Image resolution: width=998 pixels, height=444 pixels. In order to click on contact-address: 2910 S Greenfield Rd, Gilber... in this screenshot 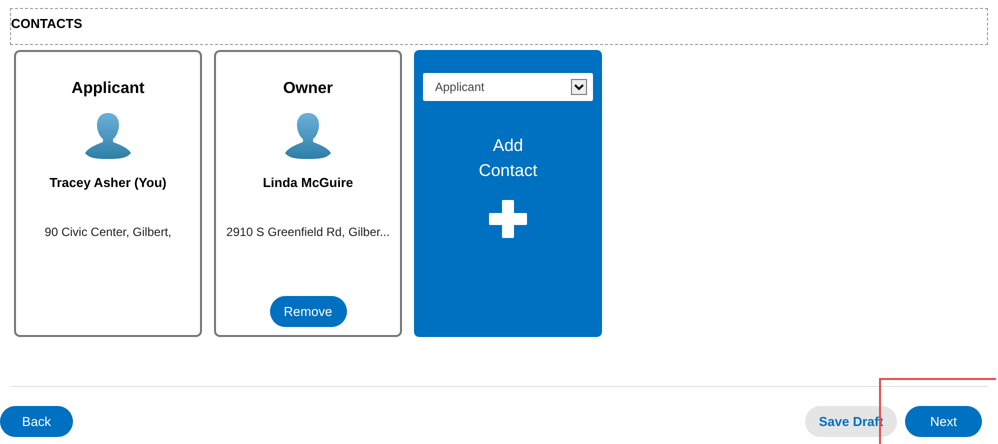, I will do `click(308, 232)`.